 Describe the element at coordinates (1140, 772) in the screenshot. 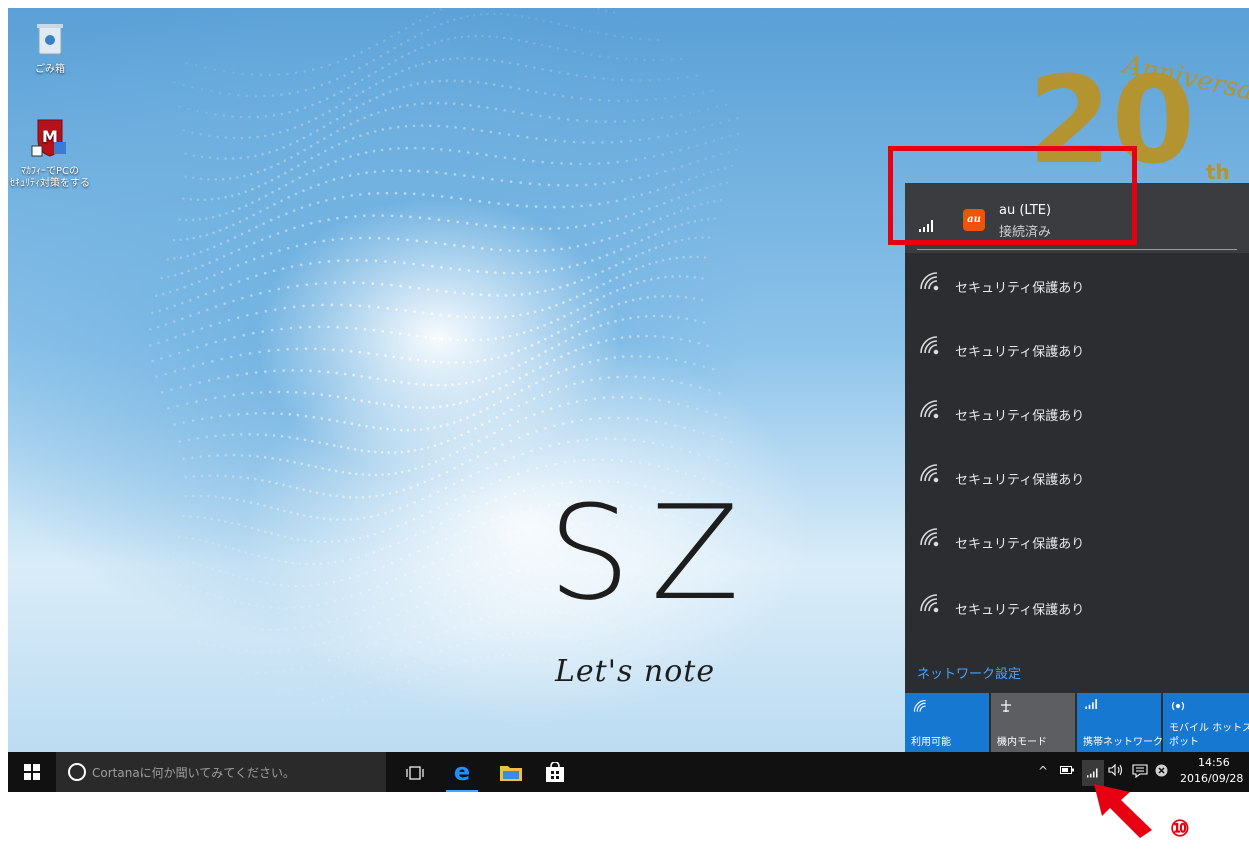

I see `action-center-icon` at that location.